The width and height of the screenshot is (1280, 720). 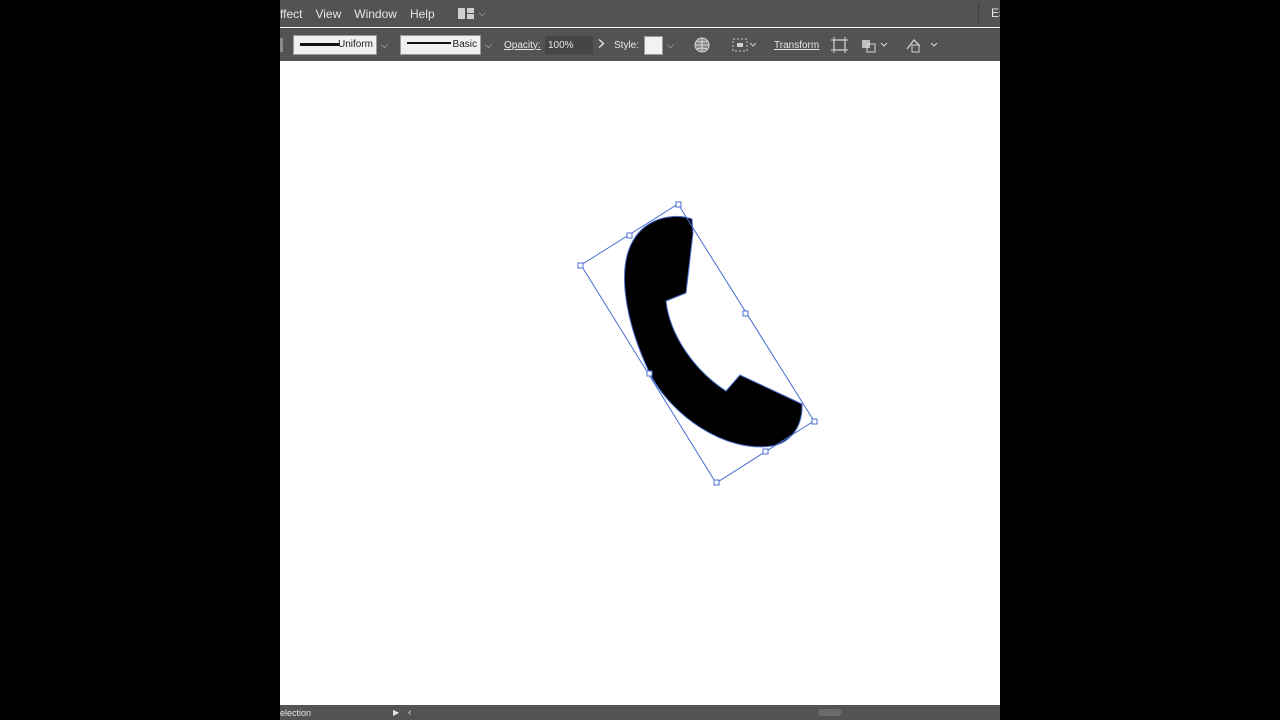 I want to click on control-bar: Uniform ⌵ Basic ⌵ Opacity: 100% Style: ⌵, so click(x=640, y=45).